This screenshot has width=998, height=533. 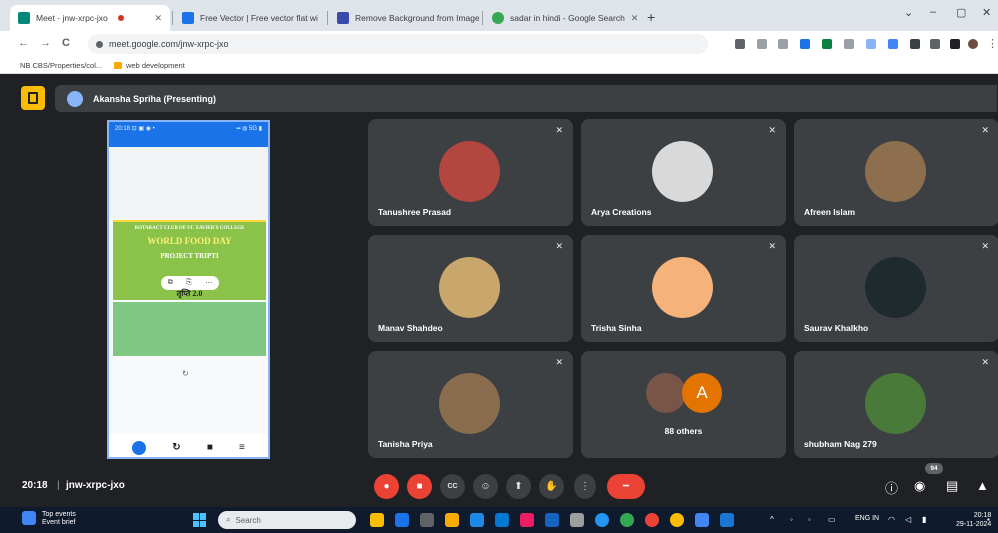 What do you see at coordinates (762, 44) in the screenshot?
I see `share-icon` at bounding box center [762, 44].